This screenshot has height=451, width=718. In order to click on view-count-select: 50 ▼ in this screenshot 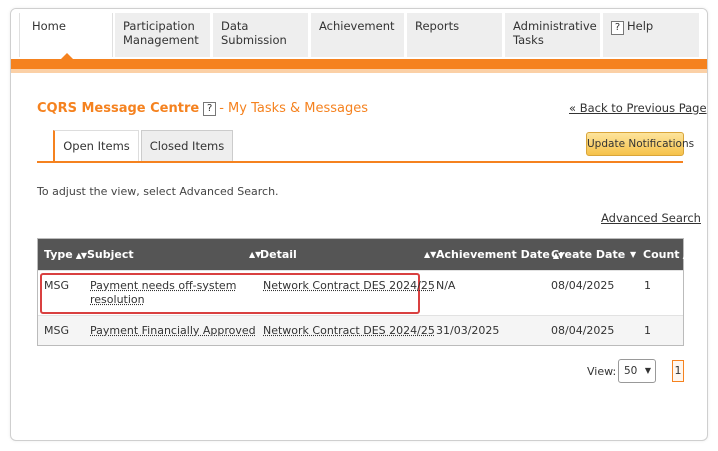, I will do `click(637, 371)`.